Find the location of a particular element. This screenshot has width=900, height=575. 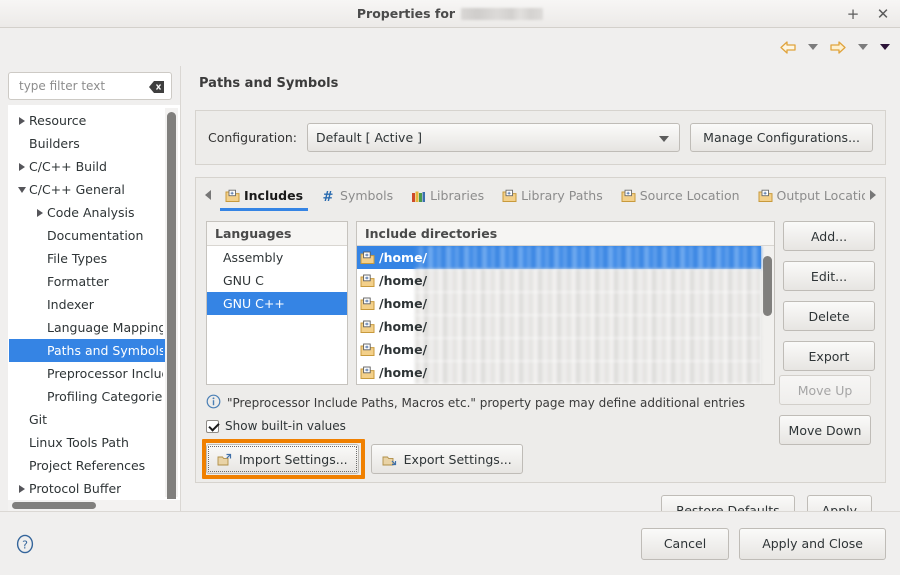

back-arrow-icon is located at coordinates (788, 47).